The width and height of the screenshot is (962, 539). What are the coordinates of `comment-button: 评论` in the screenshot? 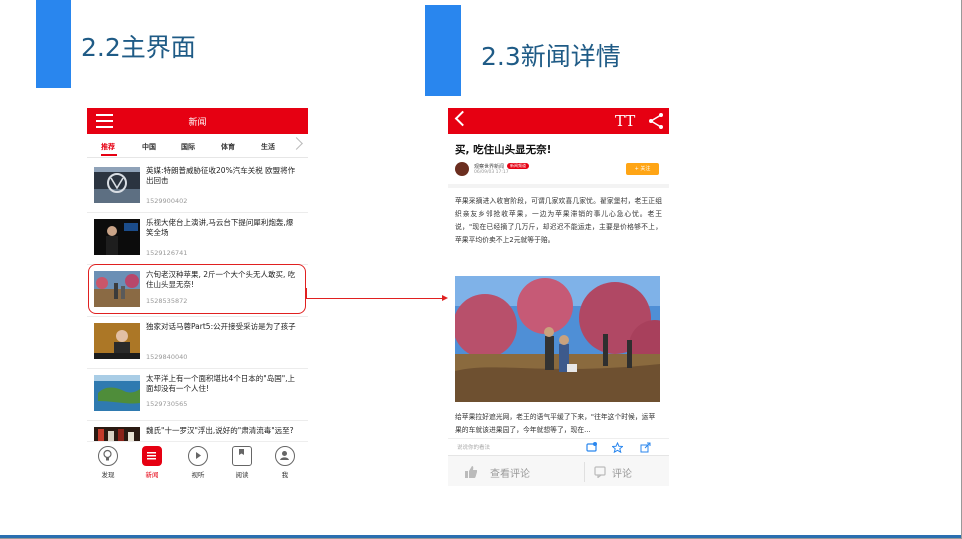 It's located at (622, 472).